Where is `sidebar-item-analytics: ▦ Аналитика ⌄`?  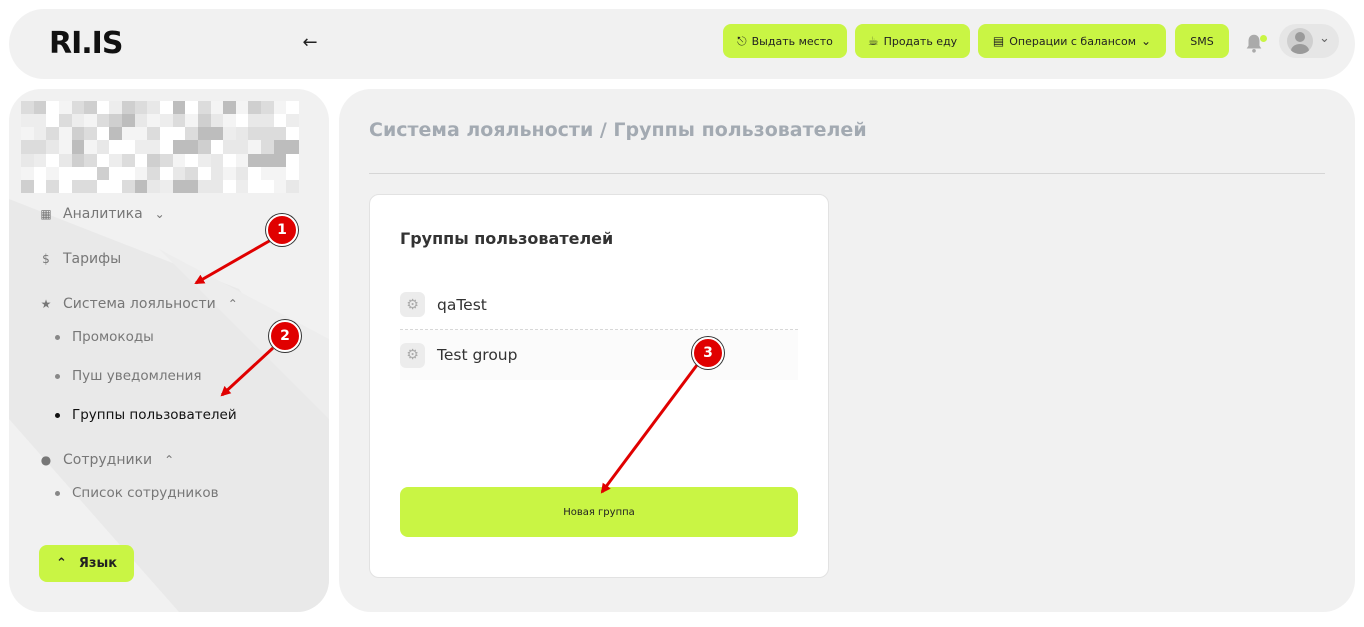 sidebar-item-analytics: ▦ Аналитика ⌄ is located at coordinates (102, 214).